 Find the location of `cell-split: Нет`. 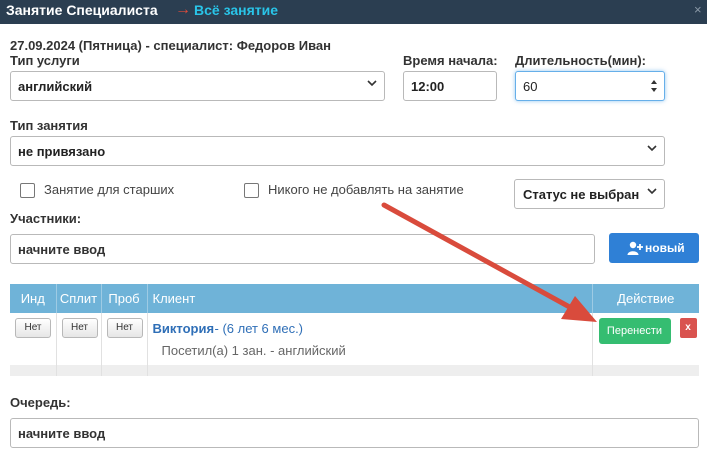

cell-split: Нет is located at coordinates (79, 339).